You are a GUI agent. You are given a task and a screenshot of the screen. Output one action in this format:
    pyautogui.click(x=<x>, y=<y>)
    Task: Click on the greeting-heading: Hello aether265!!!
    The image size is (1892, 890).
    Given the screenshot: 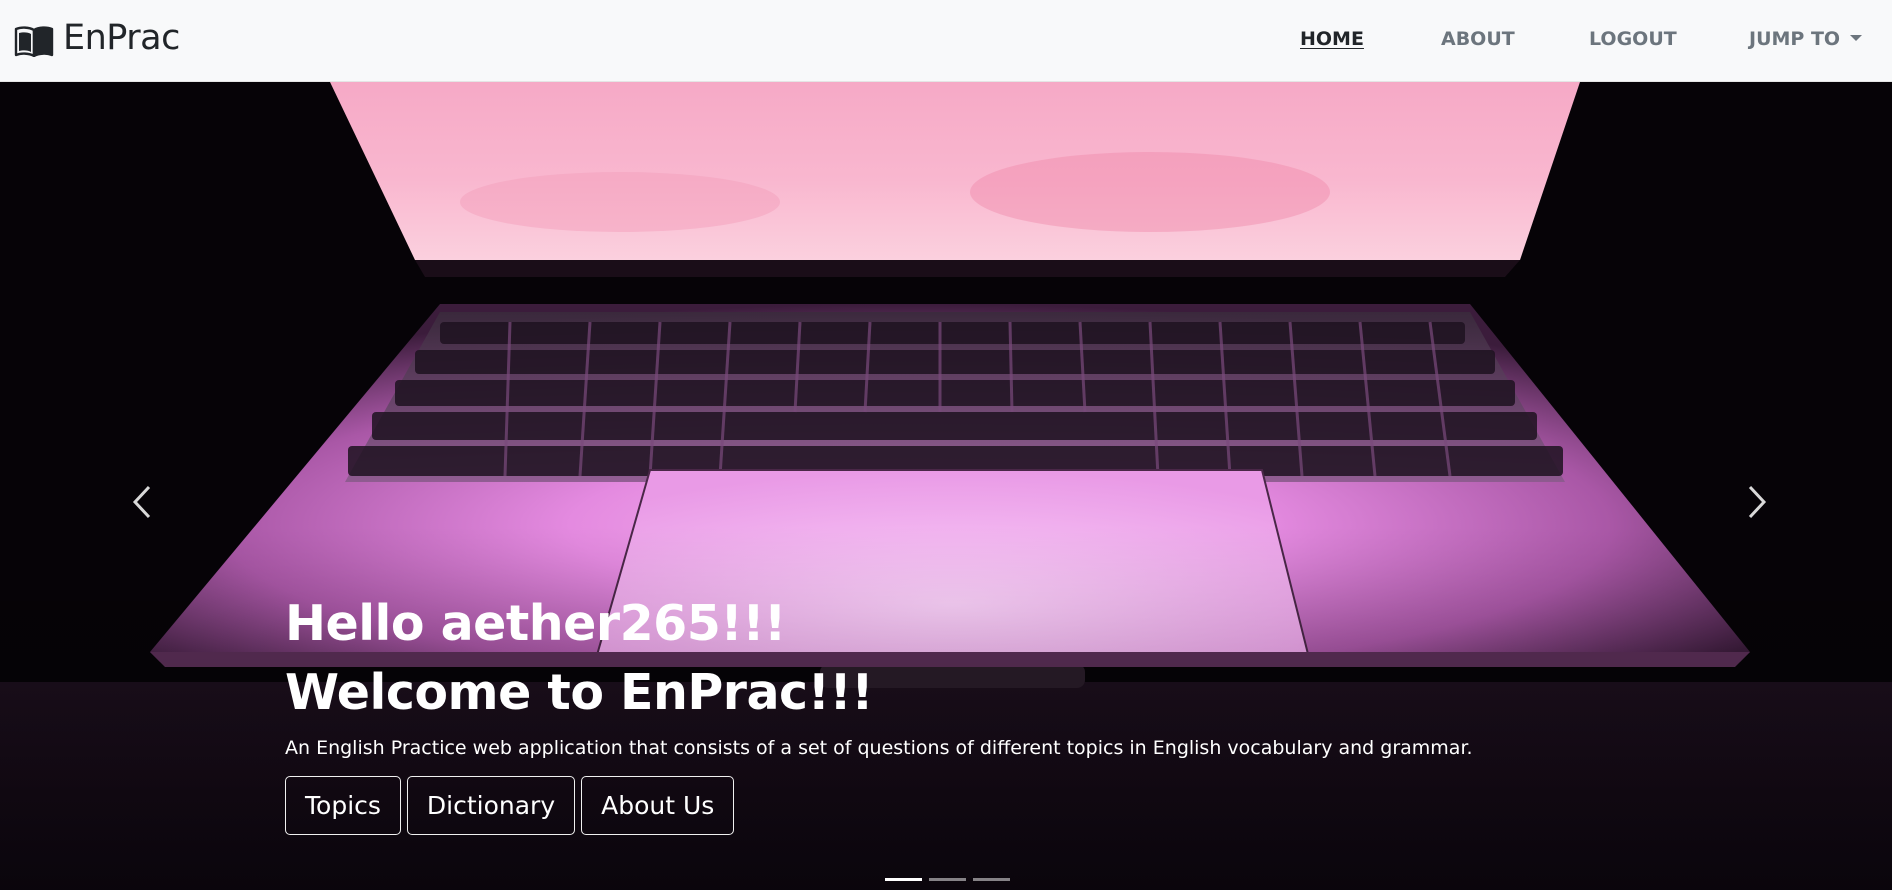 What is the action you would take?
    pyautogui.click(x=879, y=624)
    